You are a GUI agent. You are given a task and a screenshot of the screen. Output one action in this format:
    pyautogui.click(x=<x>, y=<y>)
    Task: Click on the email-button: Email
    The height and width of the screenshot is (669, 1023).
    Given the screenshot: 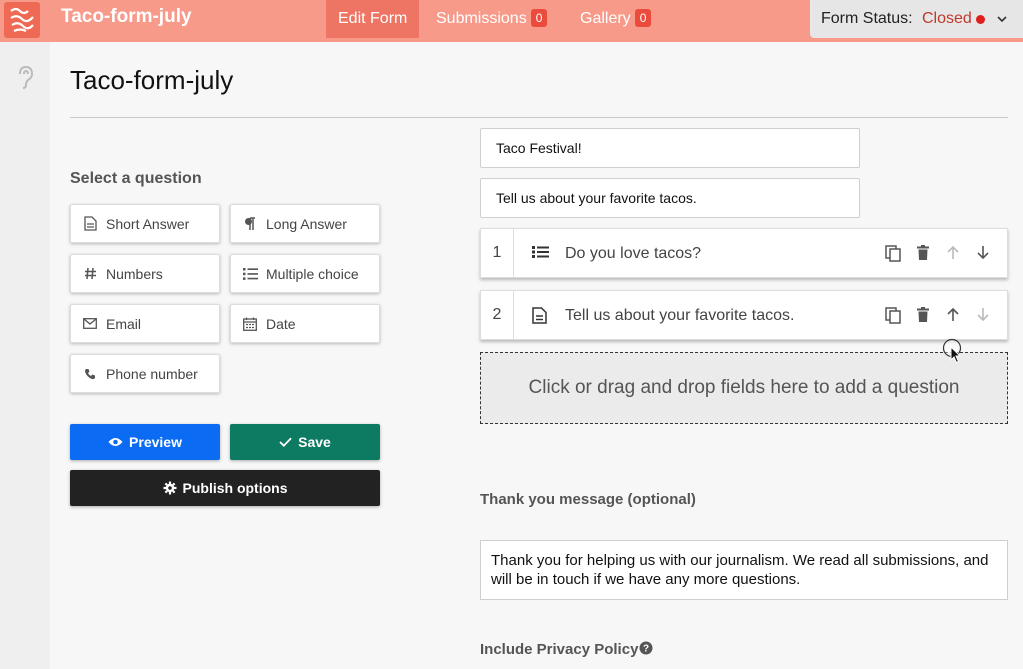 What is the action you would take?
    pyautogui.click(x=145, y=323)
    